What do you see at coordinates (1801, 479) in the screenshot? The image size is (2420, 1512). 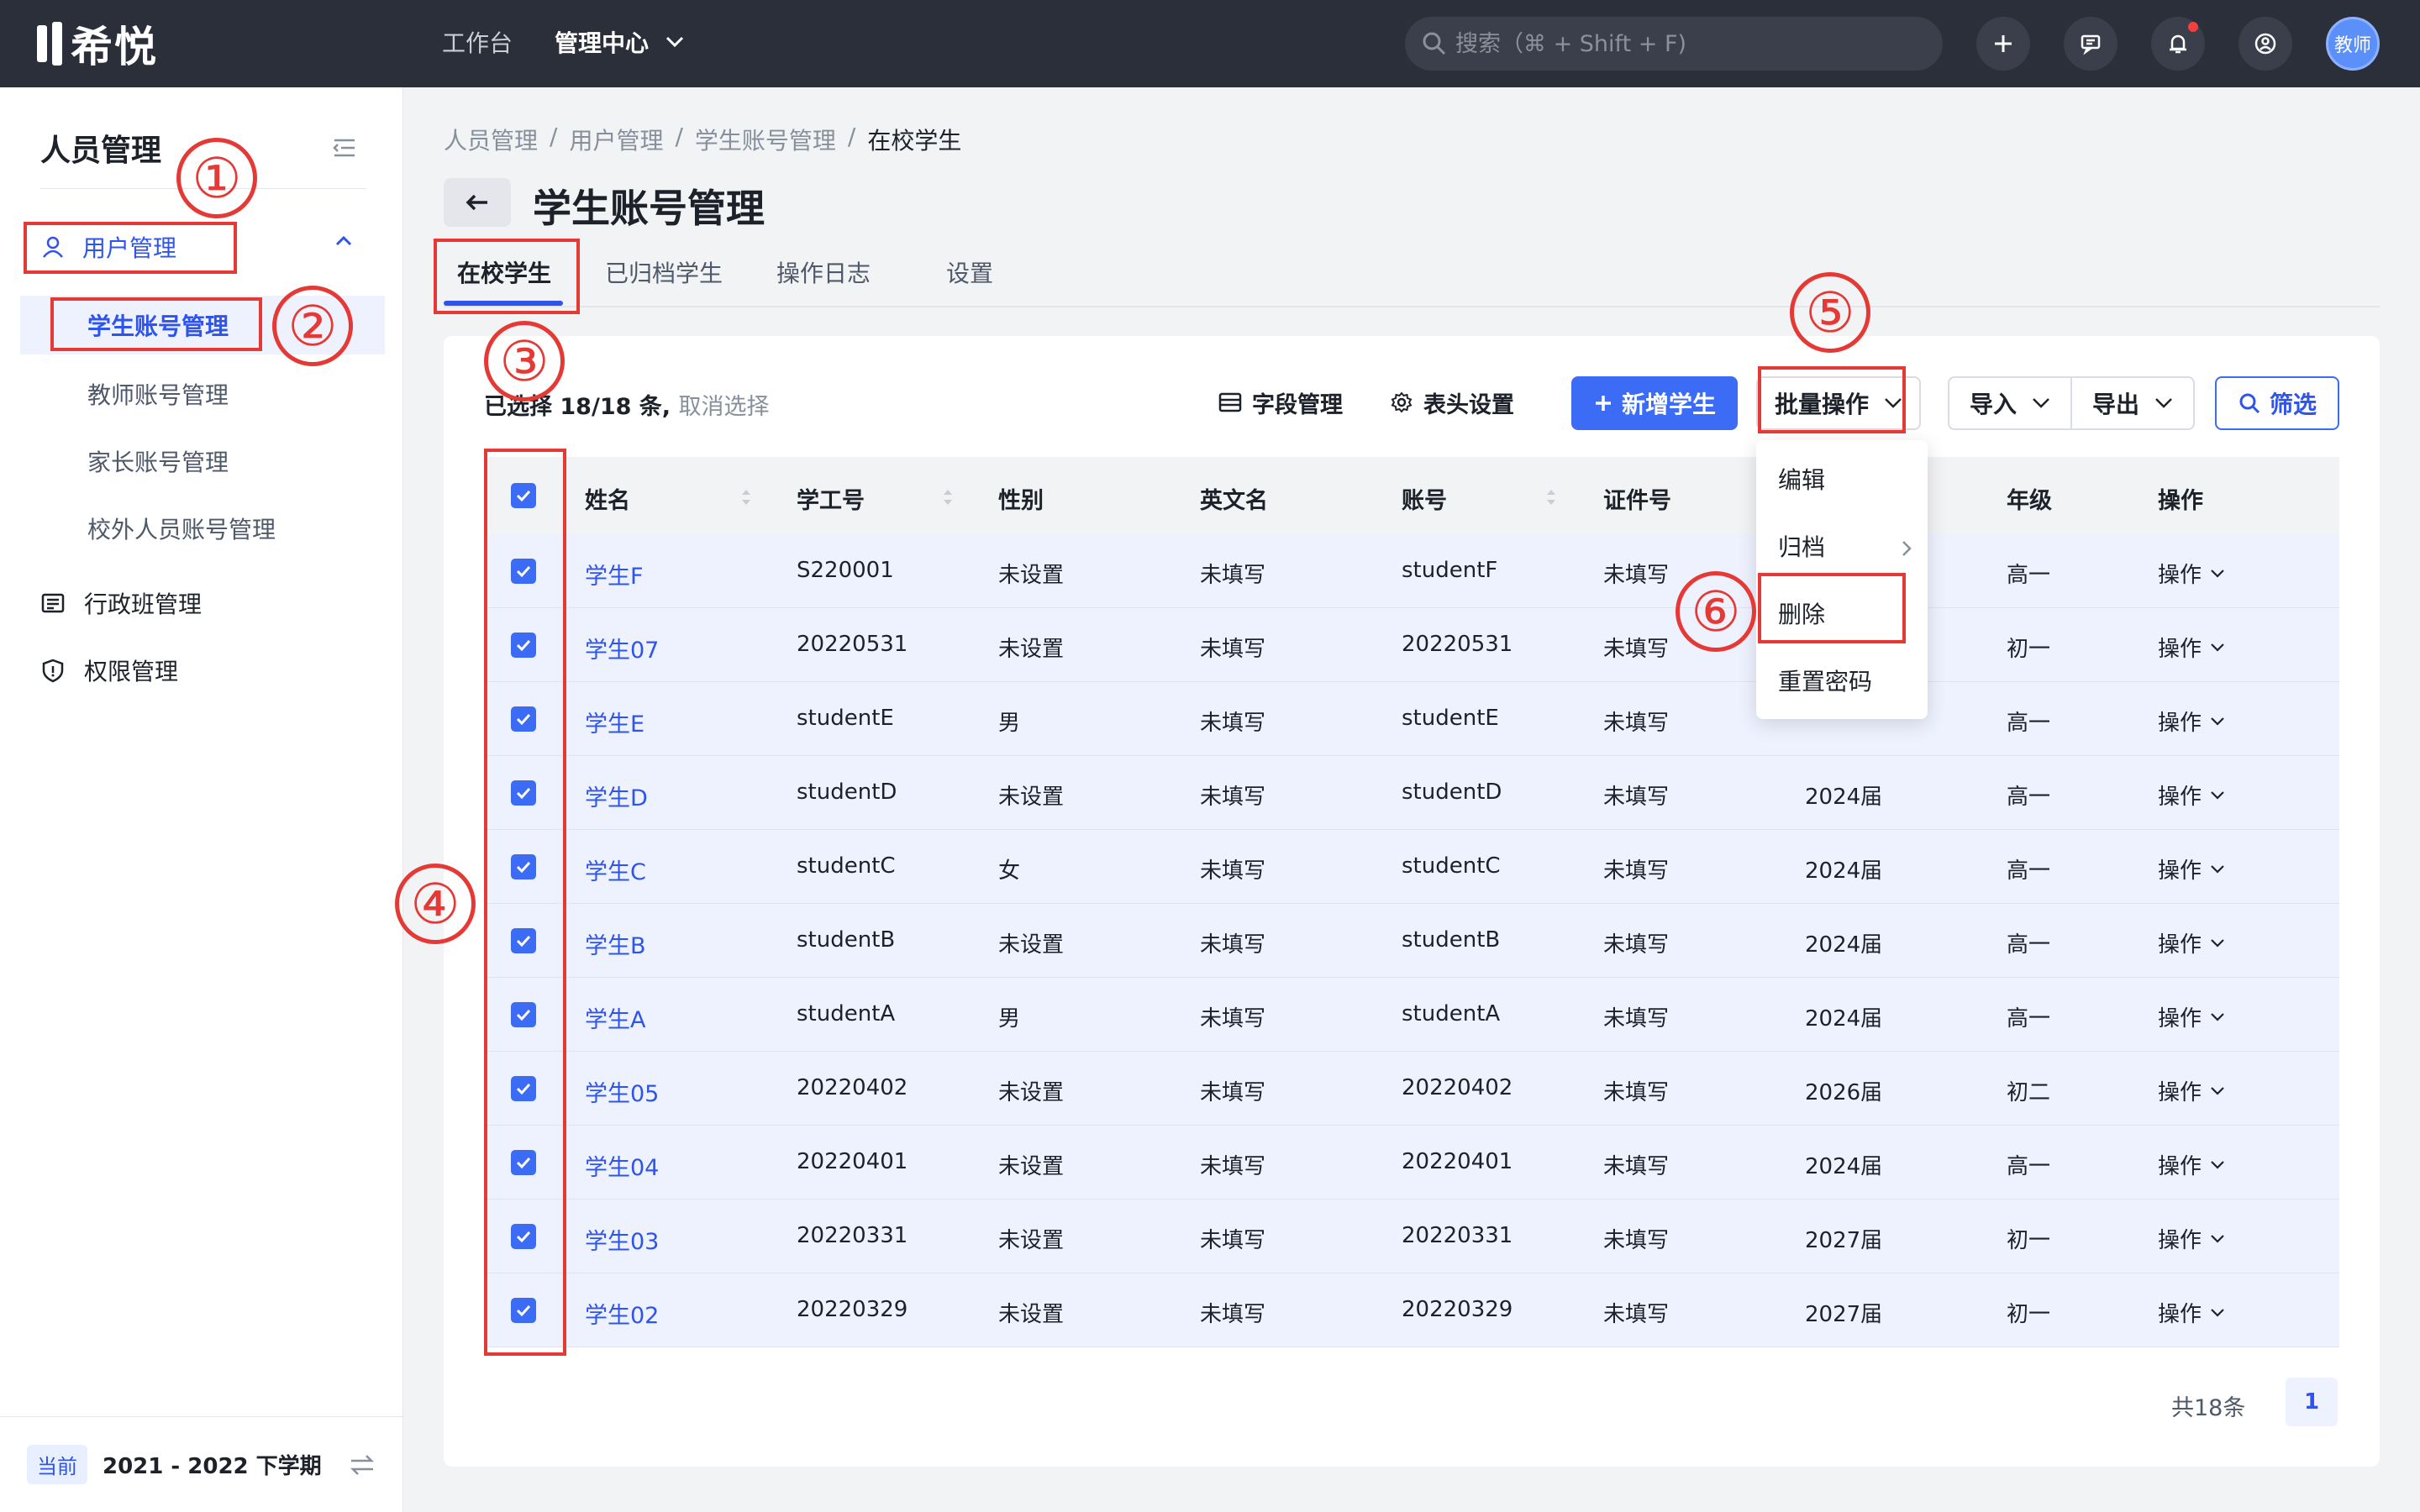 I see `menu-item-edit: 编辑` at bounding box center [1801, 479].